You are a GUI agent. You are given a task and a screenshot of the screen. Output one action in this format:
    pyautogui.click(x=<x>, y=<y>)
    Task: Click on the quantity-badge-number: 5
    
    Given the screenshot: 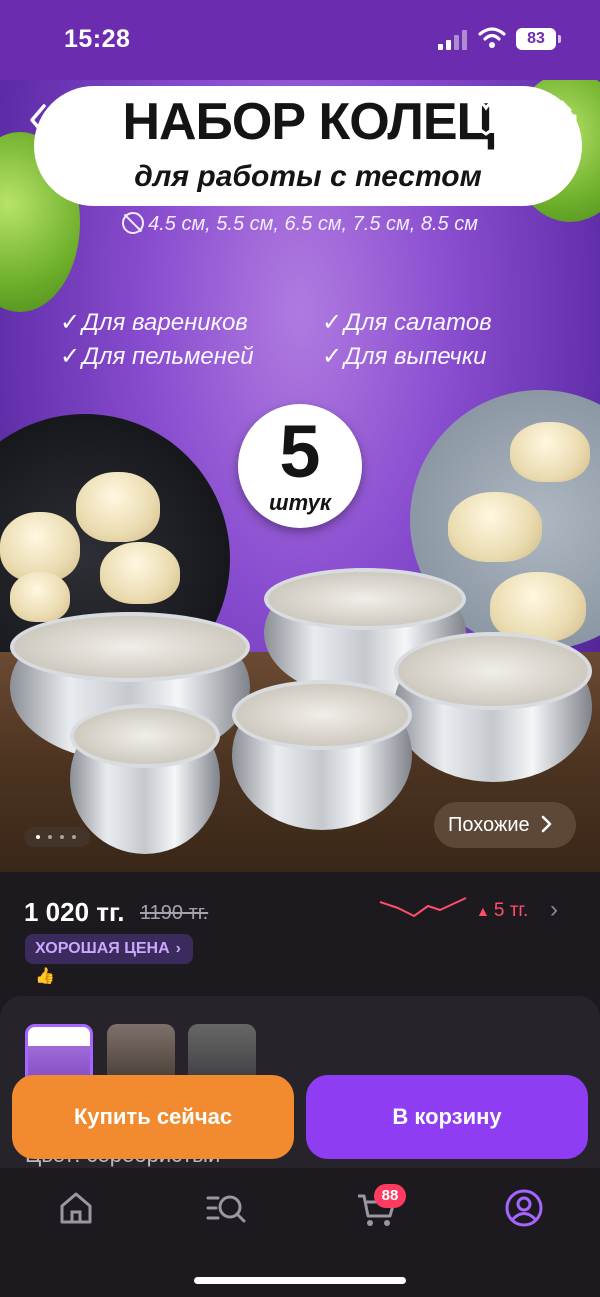 What is the action you would take?
    pyautogui.click(x=300, y=451)
    